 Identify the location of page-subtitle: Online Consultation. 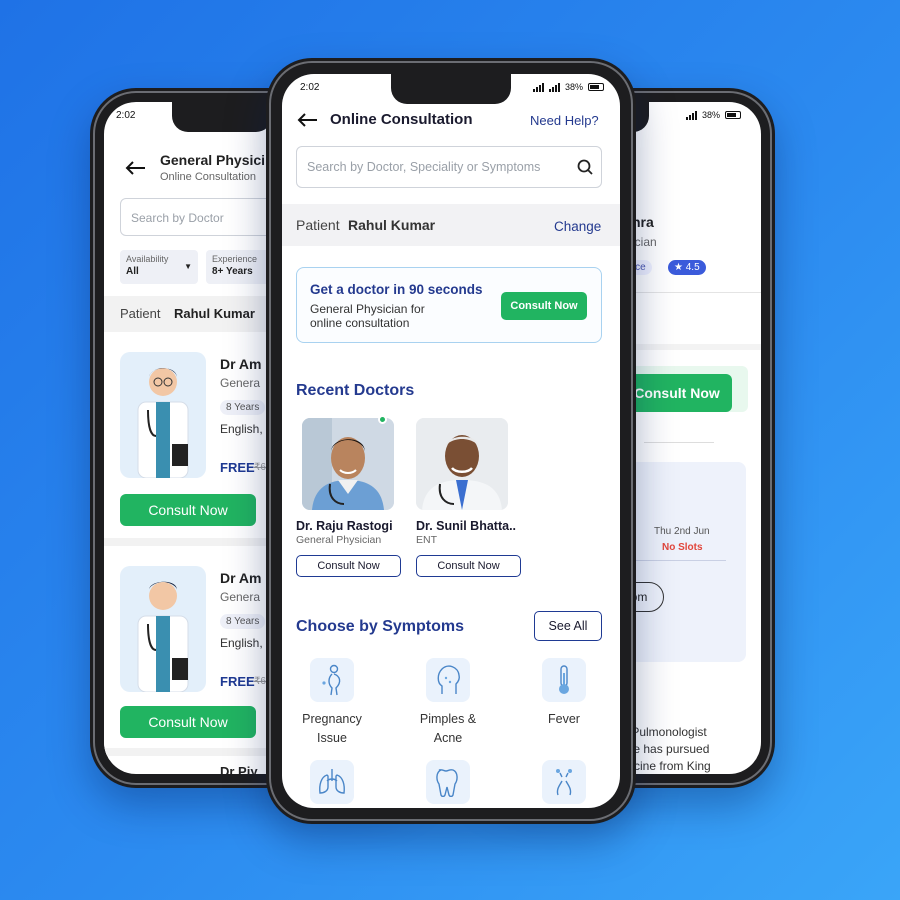
(208, 177).